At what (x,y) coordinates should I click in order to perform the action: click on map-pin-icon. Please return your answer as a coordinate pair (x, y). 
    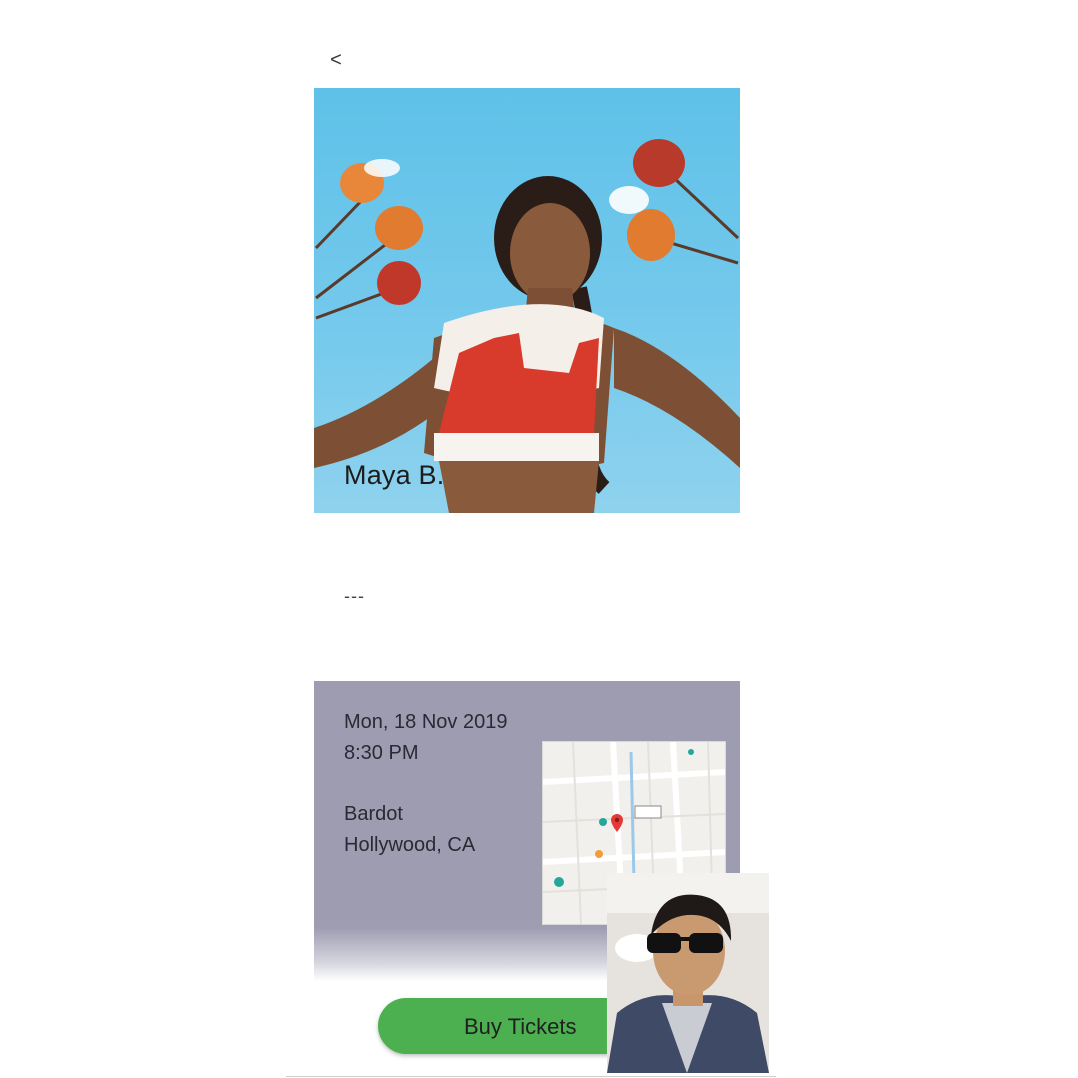
    Looking at the image, I should click on (617, 823).